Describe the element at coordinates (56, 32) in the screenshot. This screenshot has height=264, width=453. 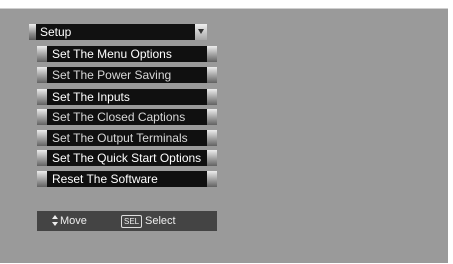
I see `menu-title: Setup` at that location.